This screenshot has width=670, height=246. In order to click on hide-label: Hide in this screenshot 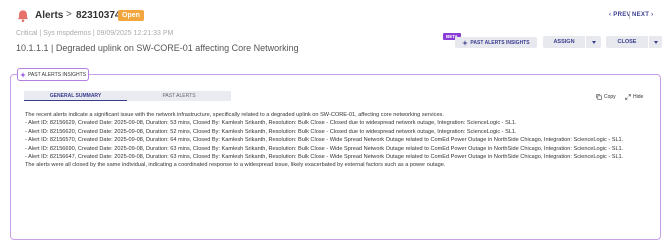, I will do `click(638, 97)`.